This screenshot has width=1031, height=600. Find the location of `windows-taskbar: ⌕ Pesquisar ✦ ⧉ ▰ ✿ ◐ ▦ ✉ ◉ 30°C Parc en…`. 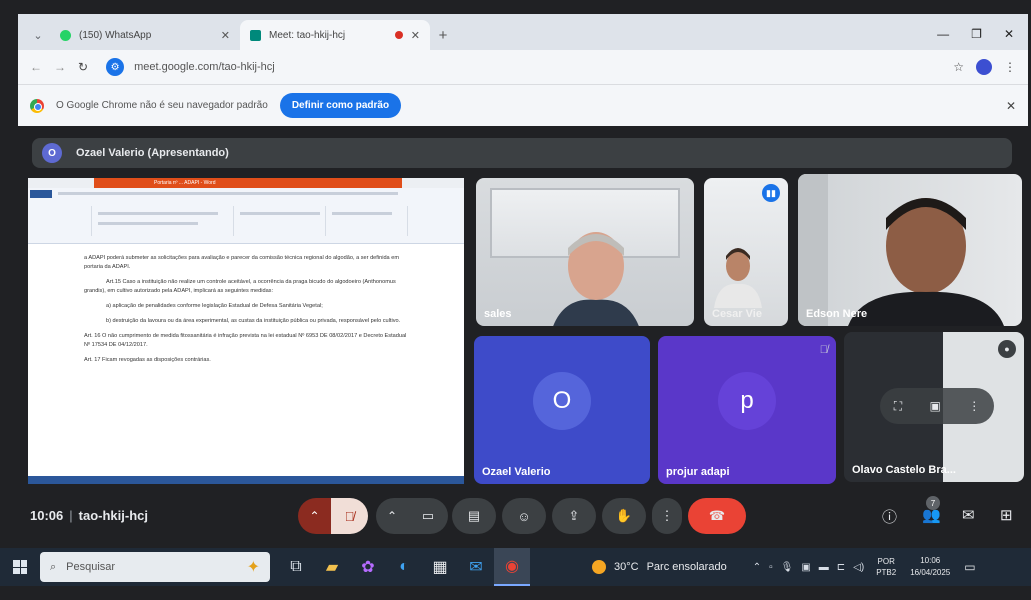

windows-taskbar: ⌕ Pesquisar ✦ ⧉ ▰ ✿ ◐ ▦ ✉ ◉ 30°C Parc en… is located at coordinates (515, 567).